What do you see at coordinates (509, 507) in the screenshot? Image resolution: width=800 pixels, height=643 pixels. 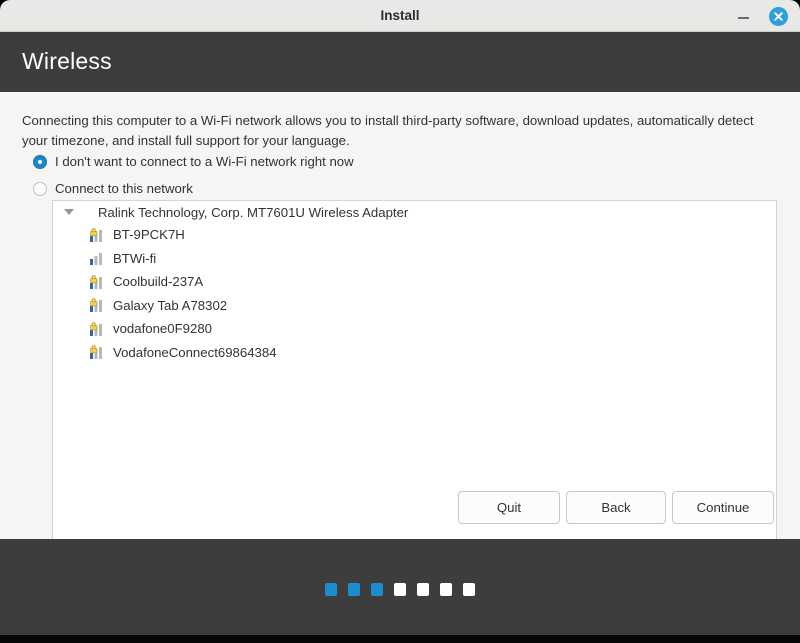 I see `quit-button: Quit` at bounding box center [509, 507].